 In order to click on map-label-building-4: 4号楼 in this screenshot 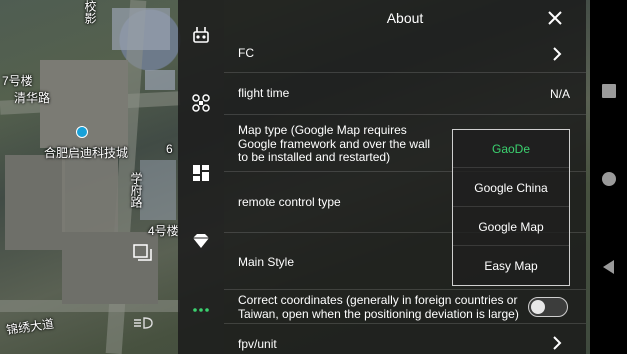, I will do `click(163, 231)`.